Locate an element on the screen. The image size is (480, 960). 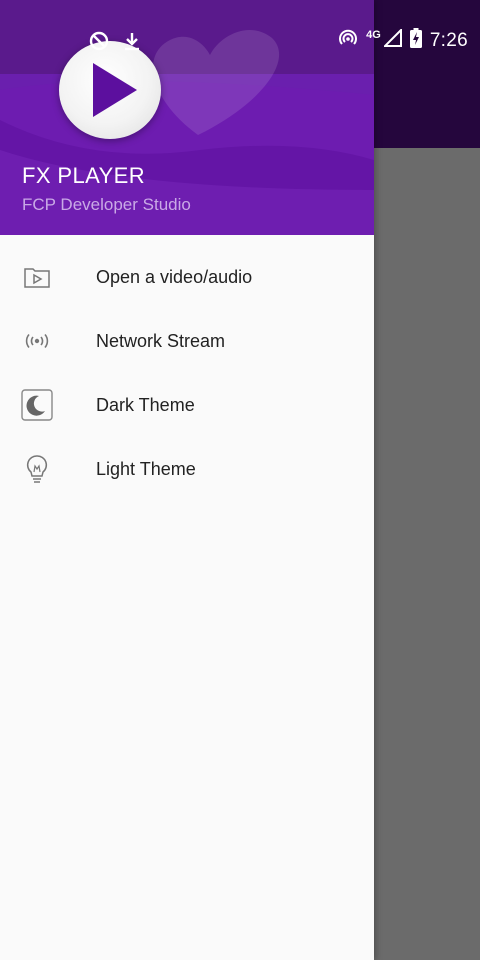
menu-item-open-media: Open a video/audio is located at coordinates (187, 277).